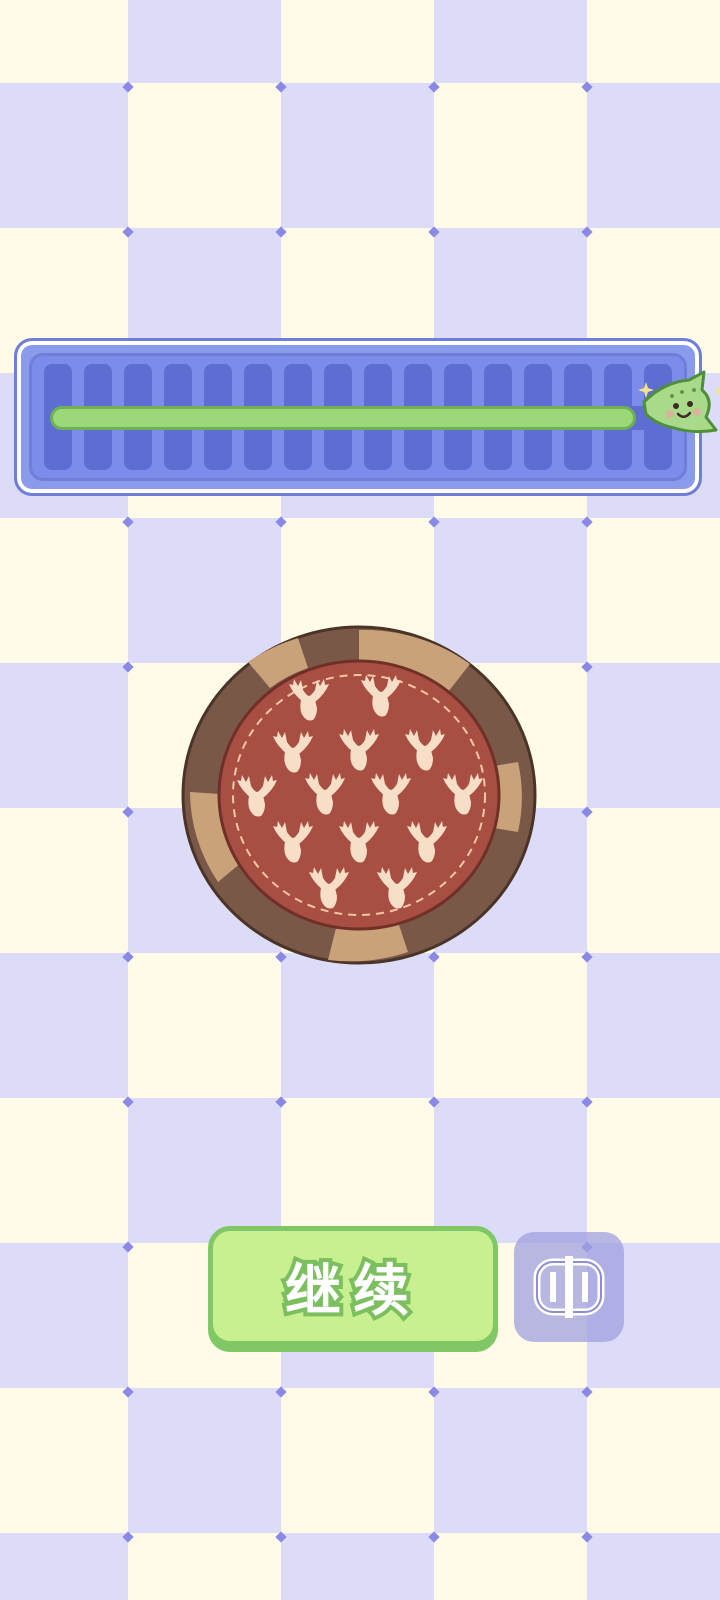 The width and height of the screenshot is (720, 1600). I want to click on continue-button: 继续, so click(353, 1286).